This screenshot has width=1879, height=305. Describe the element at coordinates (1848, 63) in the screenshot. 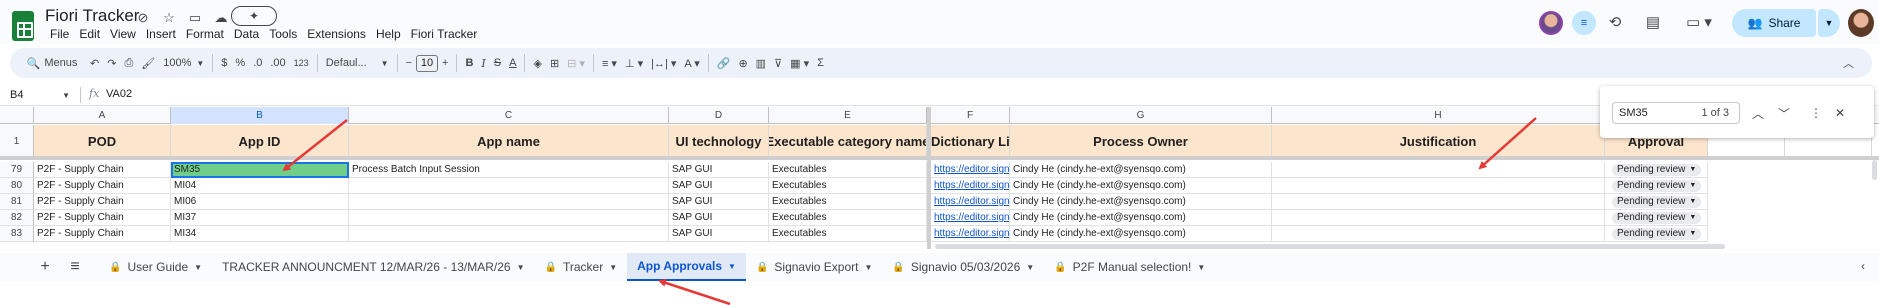

I see `collapse-toolbar-icon: ︿` at that location.